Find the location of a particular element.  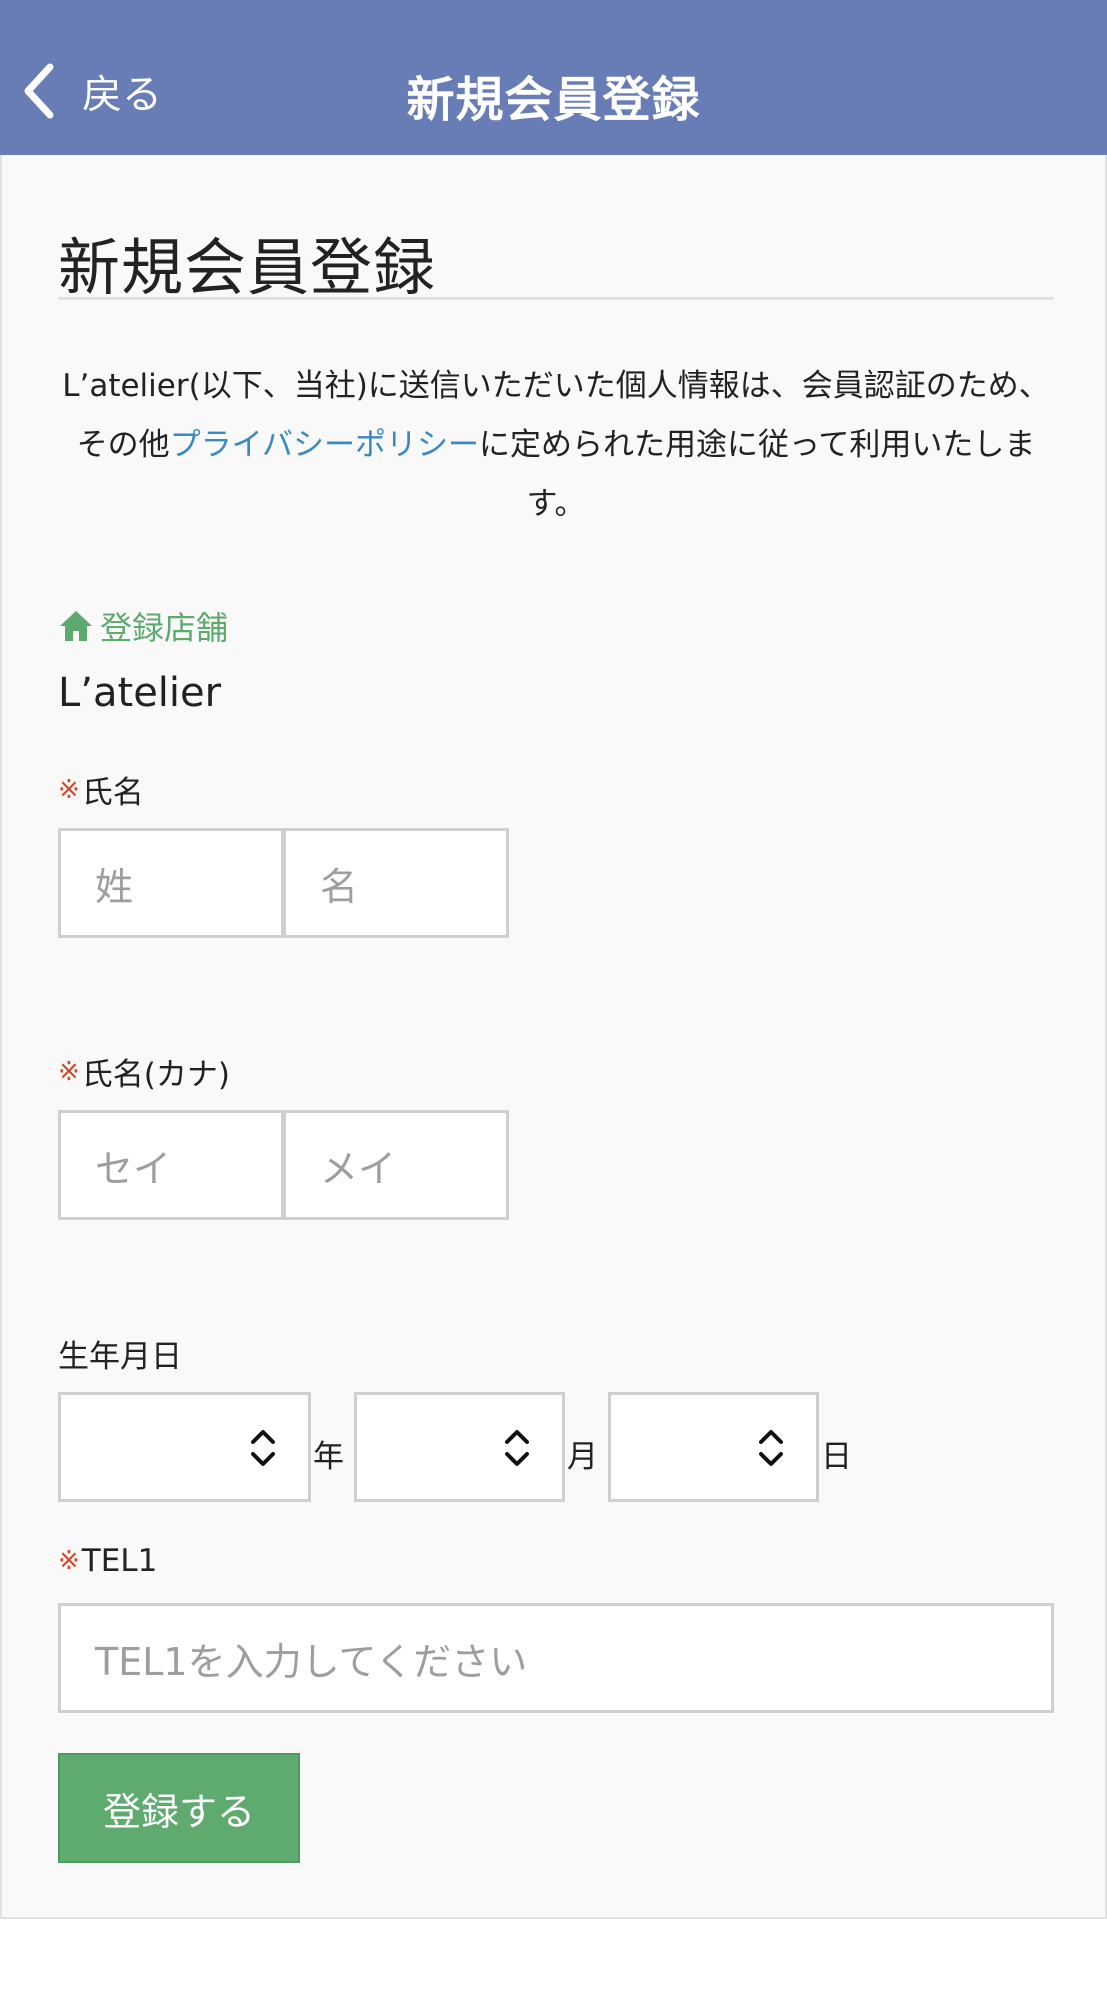

tel-label: ※ TEL1 is located at coordinates (107, 1561).